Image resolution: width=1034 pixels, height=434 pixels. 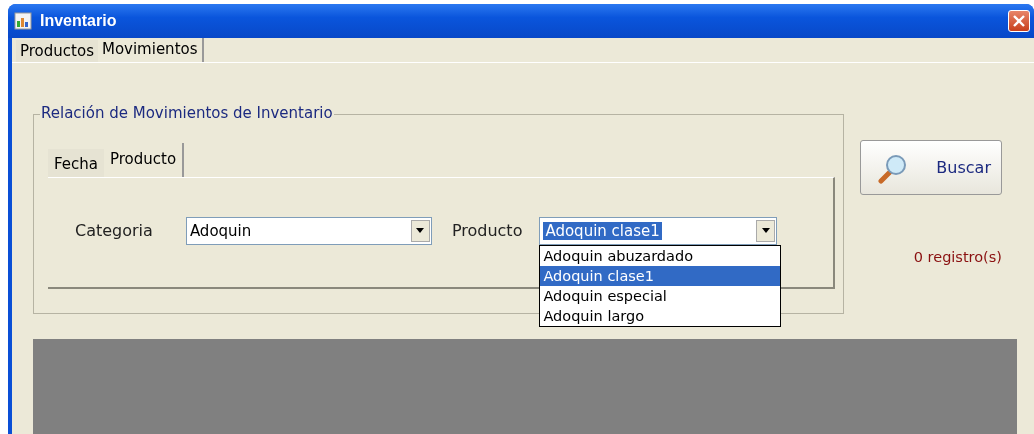 I want to click on dropdown-option: Adoquin especial, so click(x=660, y=296).